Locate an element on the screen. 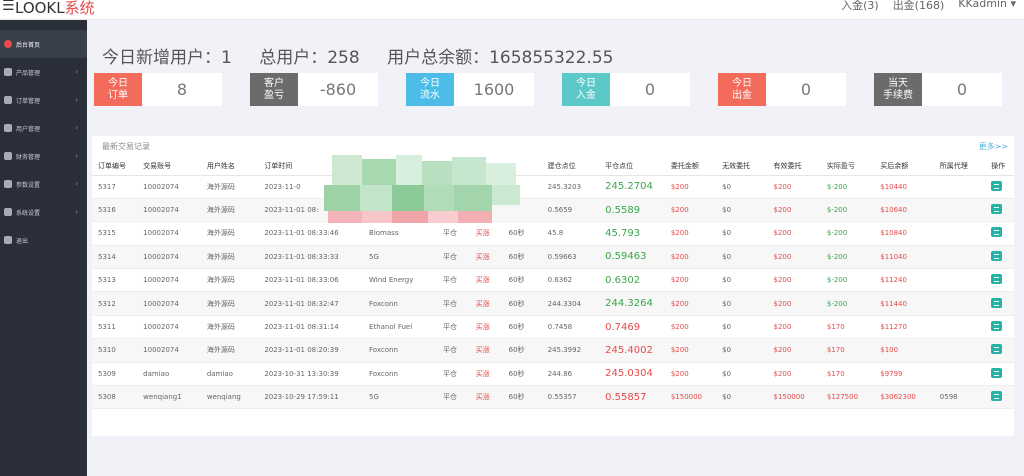  stat-value: -860 is located at coordinates (338, 89).